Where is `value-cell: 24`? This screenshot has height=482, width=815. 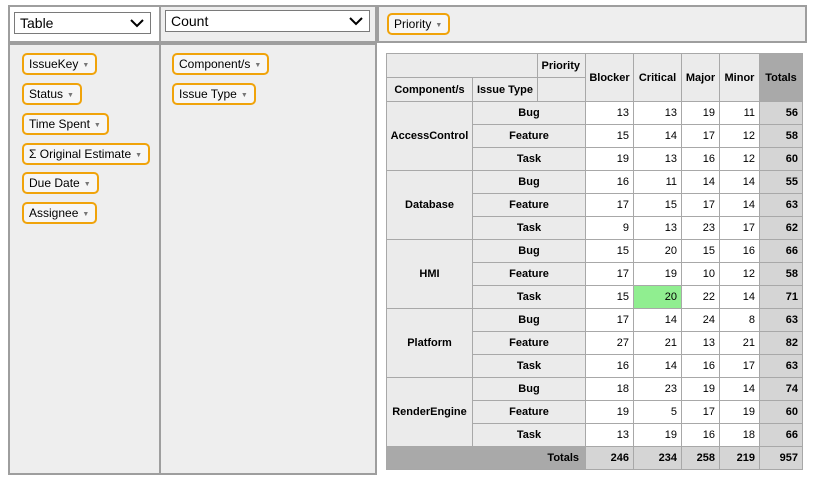 value-cell: 24 is located at coordinates (700, 320).